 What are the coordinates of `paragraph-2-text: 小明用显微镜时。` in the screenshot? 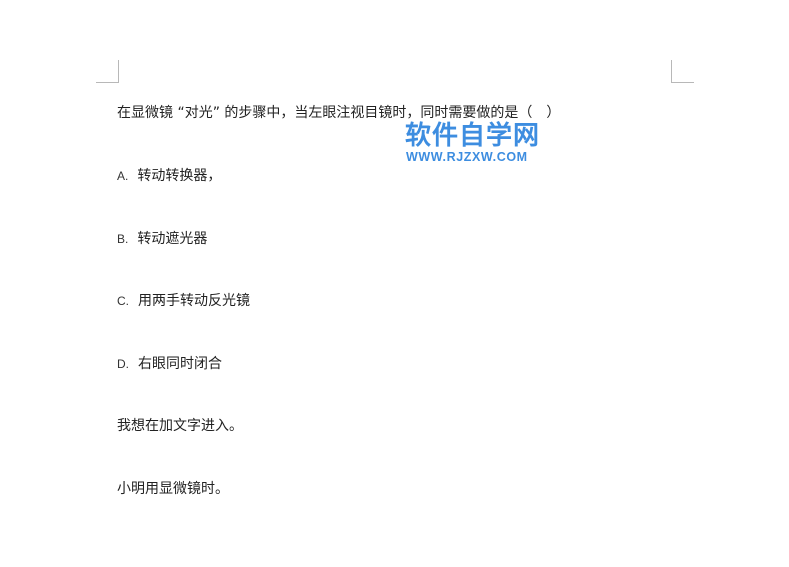 It's located at (173, 489).